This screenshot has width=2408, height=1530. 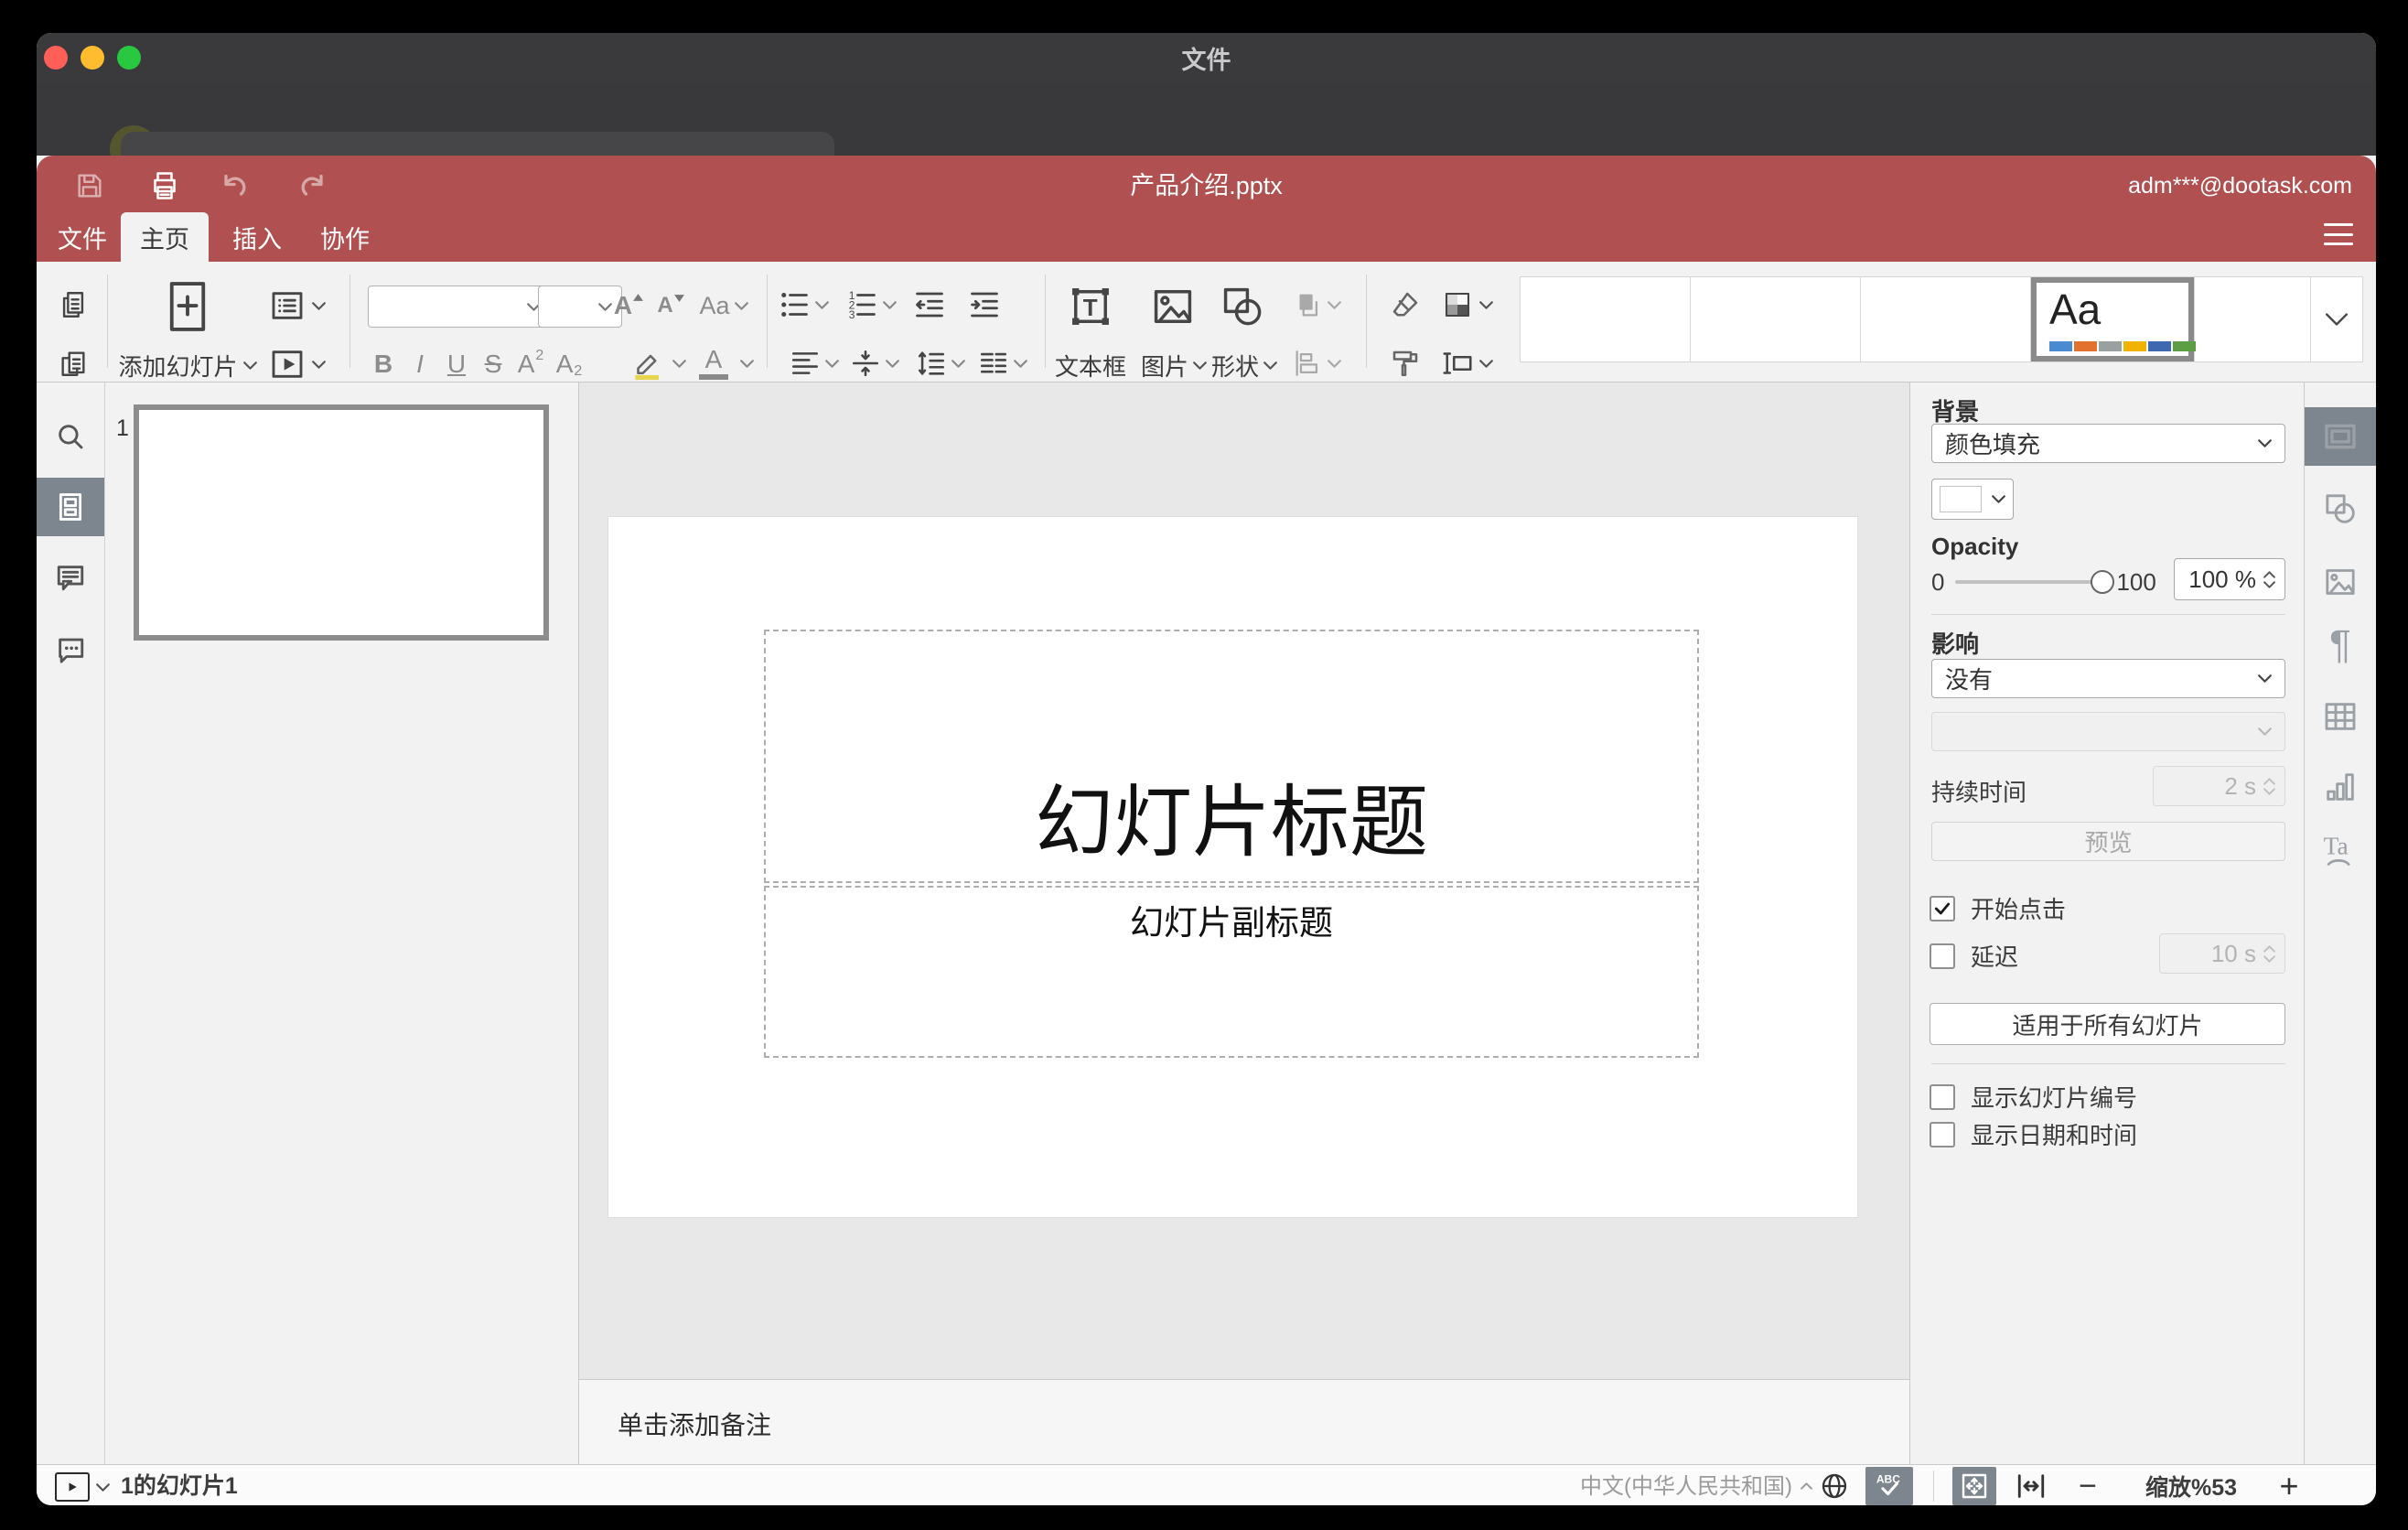 What do you see at coordinates (1002, 363) in the screenshot?
I see `columns-button` at bounding box center [1002, 363].